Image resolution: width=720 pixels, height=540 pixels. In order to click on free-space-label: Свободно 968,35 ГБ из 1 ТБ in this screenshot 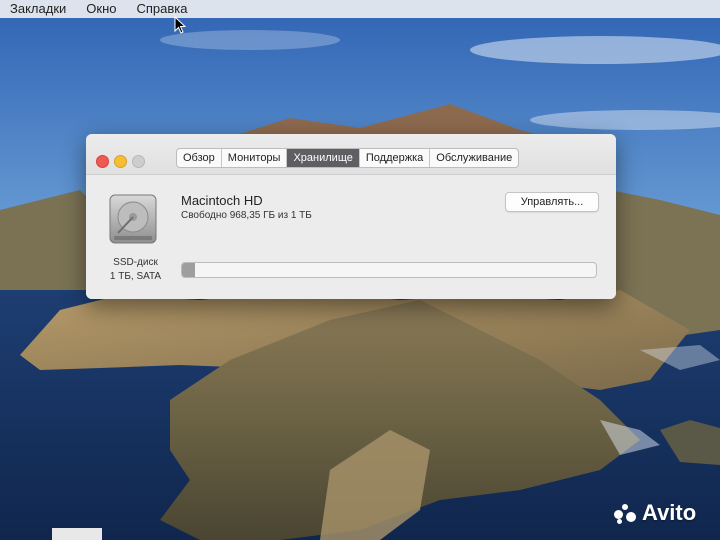, I will do `click(246, 215)`.